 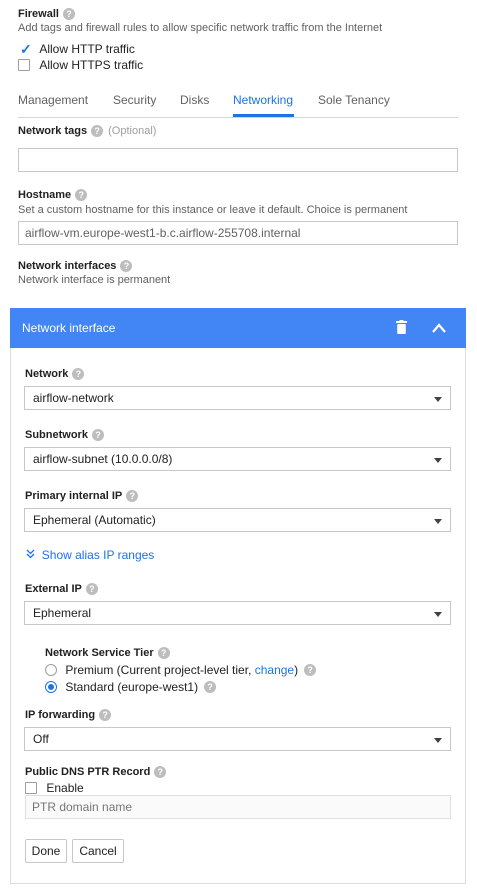 What do you see at coordinates (74, 496) in the screenshot?
I see `primary-ip-label-text: Primary internal IP` at bounding box center [74, 496].